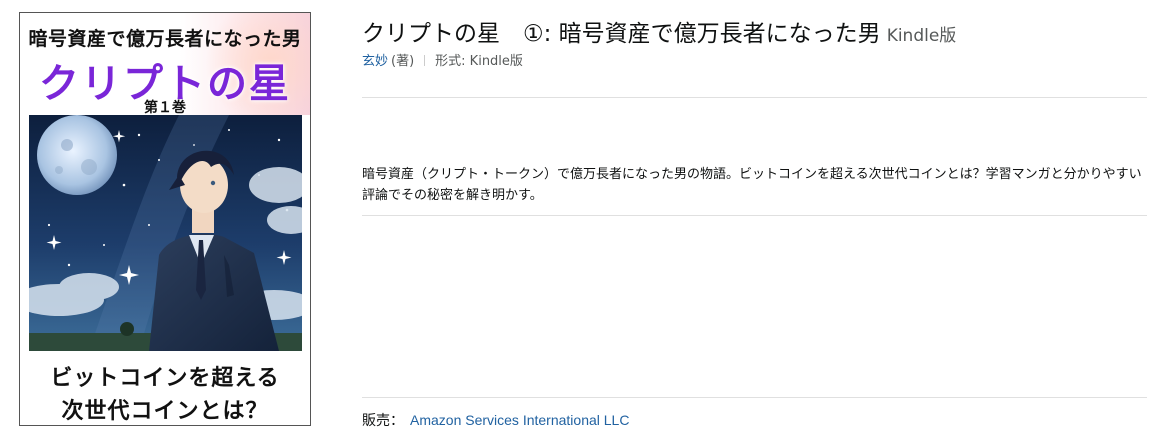  I want to click on byline-divider, so click(425, 60).